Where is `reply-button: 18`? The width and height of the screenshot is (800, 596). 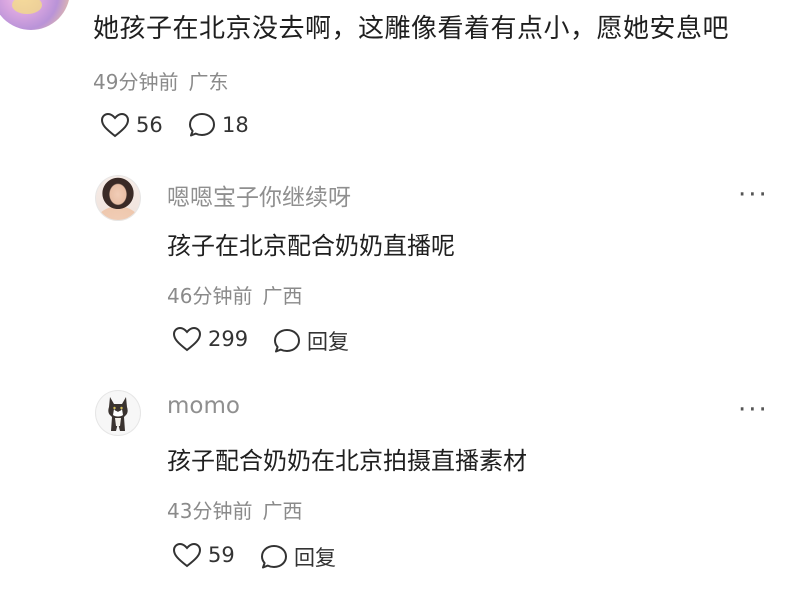 reply-button: 18 is located at coordinates (218, 125).